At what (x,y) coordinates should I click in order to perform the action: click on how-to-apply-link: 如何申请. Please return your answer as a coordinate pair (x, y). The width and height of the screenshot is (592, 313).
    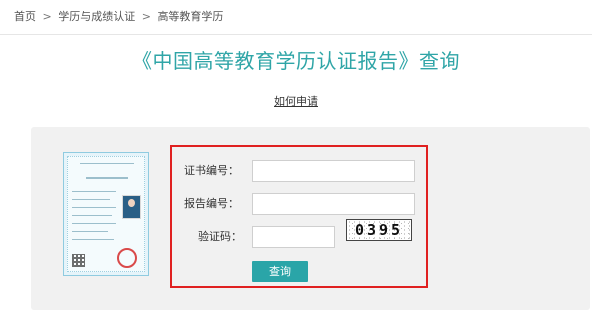
    Looking at the image, I should click on (296, 101).